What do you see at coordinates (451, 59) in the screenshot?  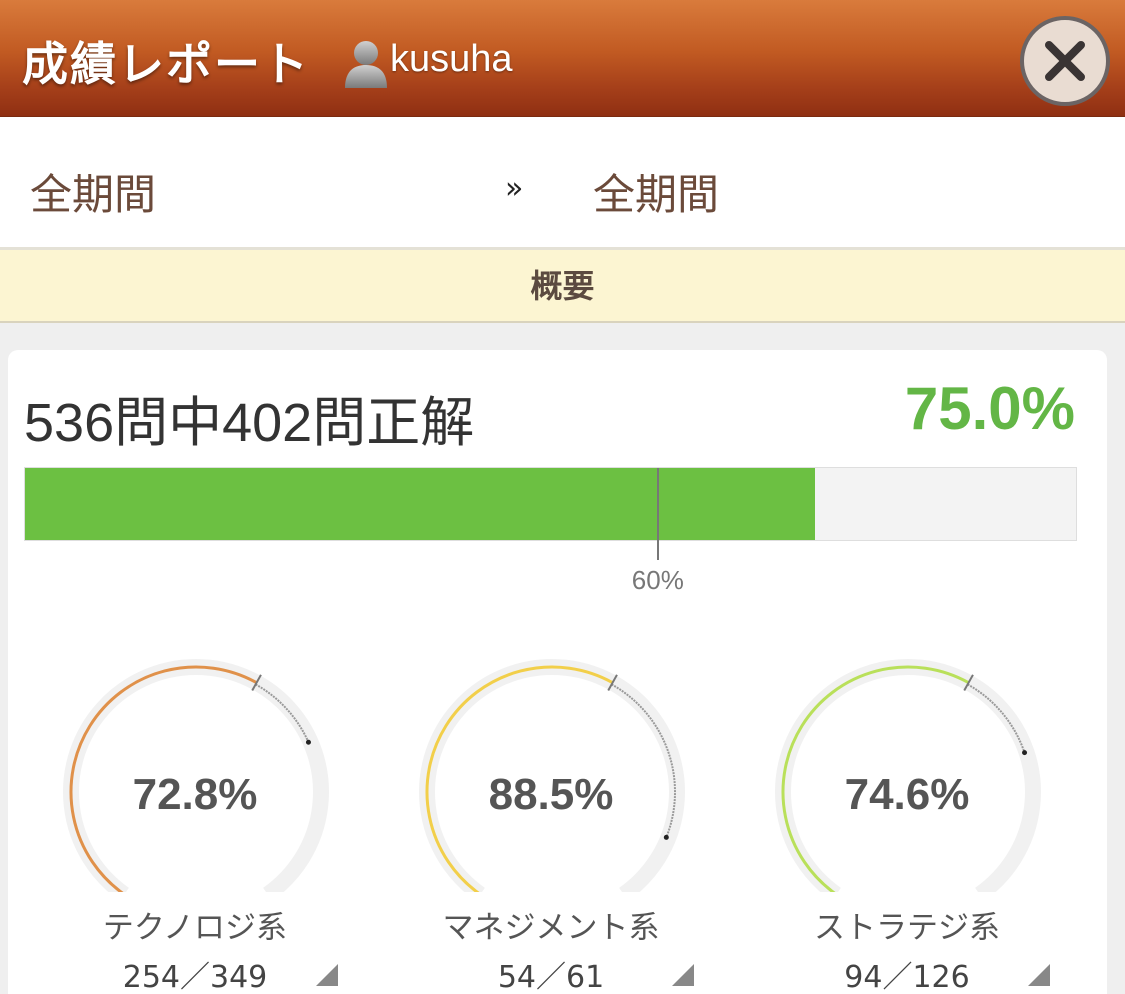 I see `username: kusuha` at bounding box center [451, 59].